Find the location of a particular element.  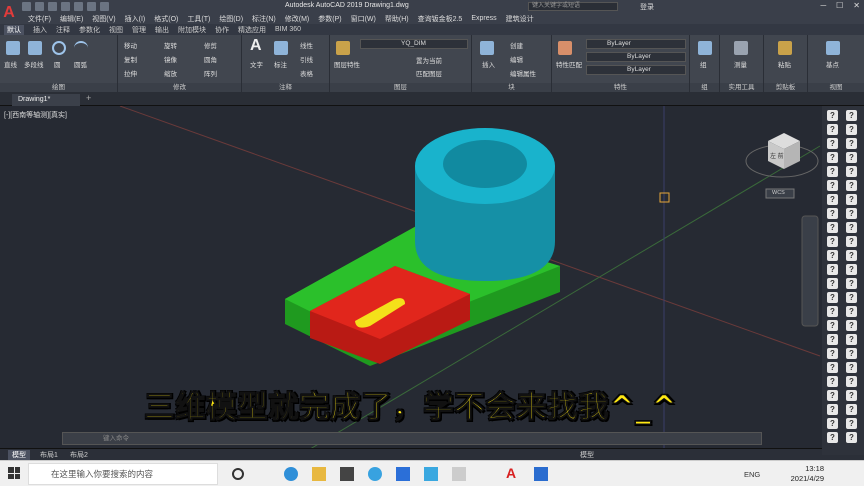

open-file-icon is located at coordinates (39, 6).